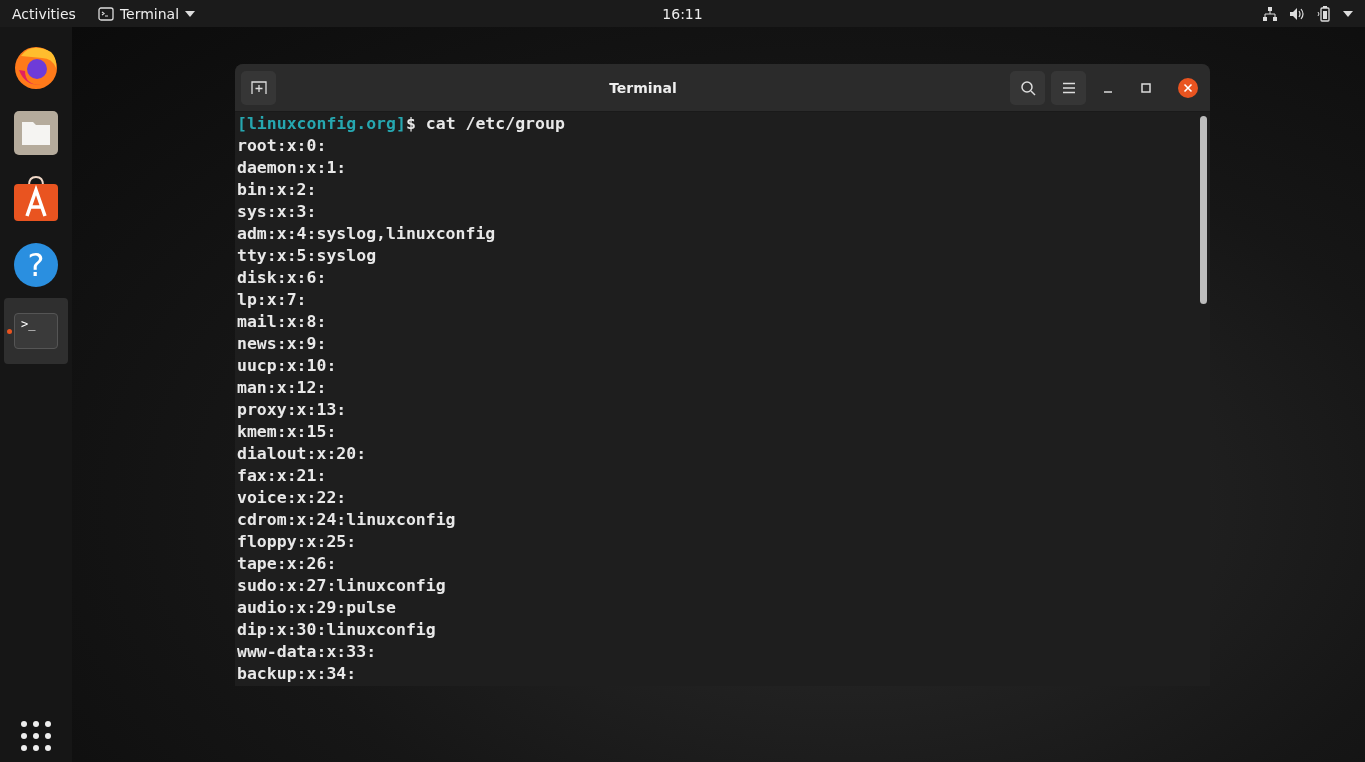 This screenshot has height=762, width=1365. I want to click on volume-icon, so click(1297, 13).